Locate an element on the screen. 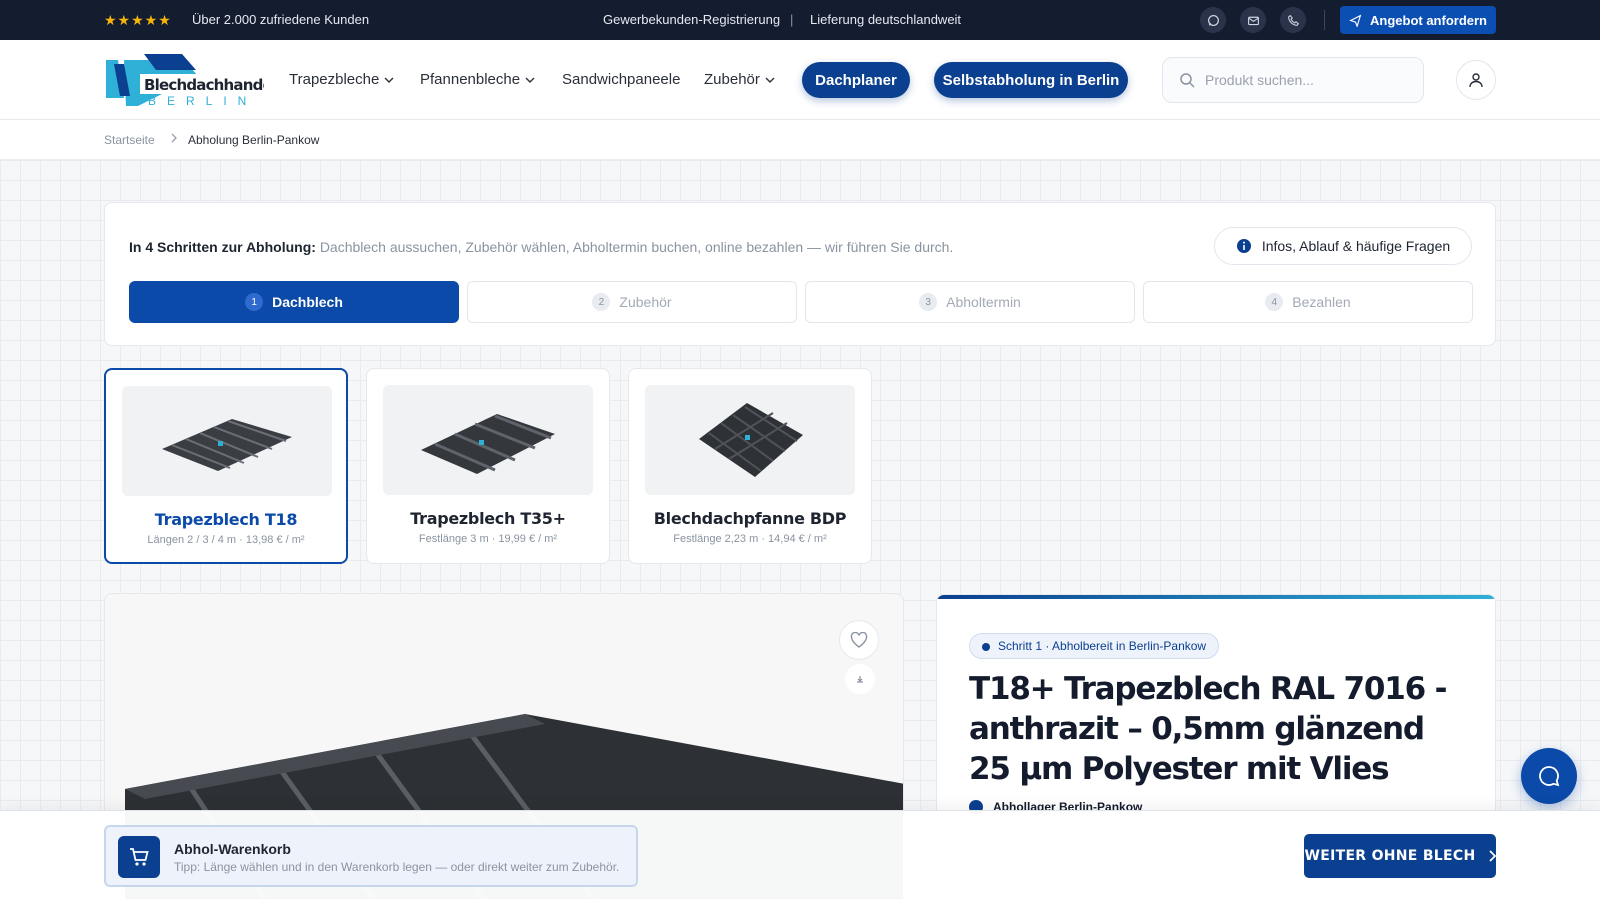 The width and height of the screenshot is (1600, 900). nav-sandwichpaneele-label: Sandwichpaneele is located at coordinates (621, 79).